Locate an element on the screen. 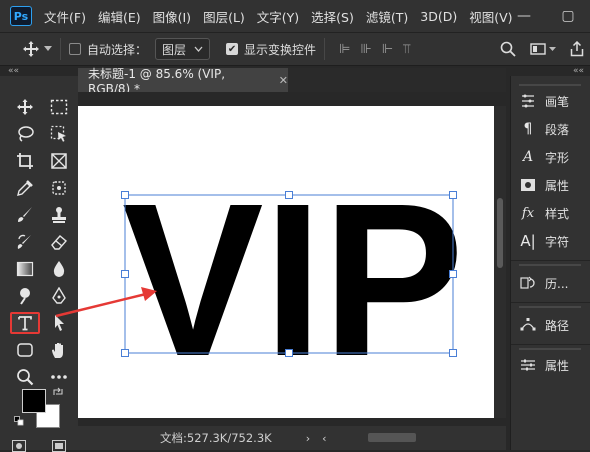 This screenshot has height=452, width=590. eyedropper-tool-icon is located at coordinates (25, 188).